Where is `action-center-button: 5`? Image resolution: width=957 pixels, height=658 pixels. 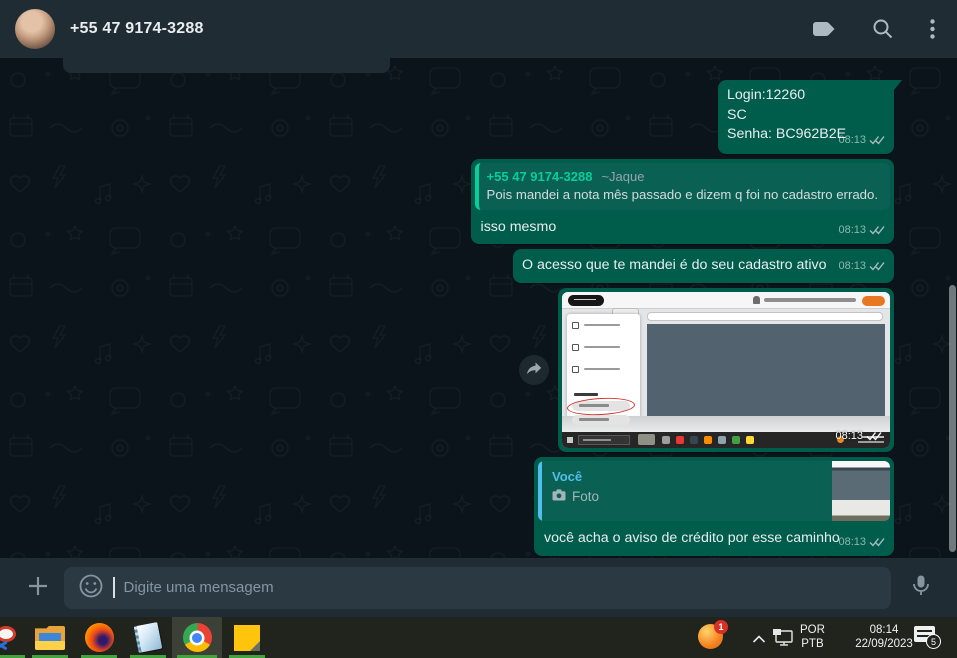
action-center-button: 5 is located at coordinates (927, 637).